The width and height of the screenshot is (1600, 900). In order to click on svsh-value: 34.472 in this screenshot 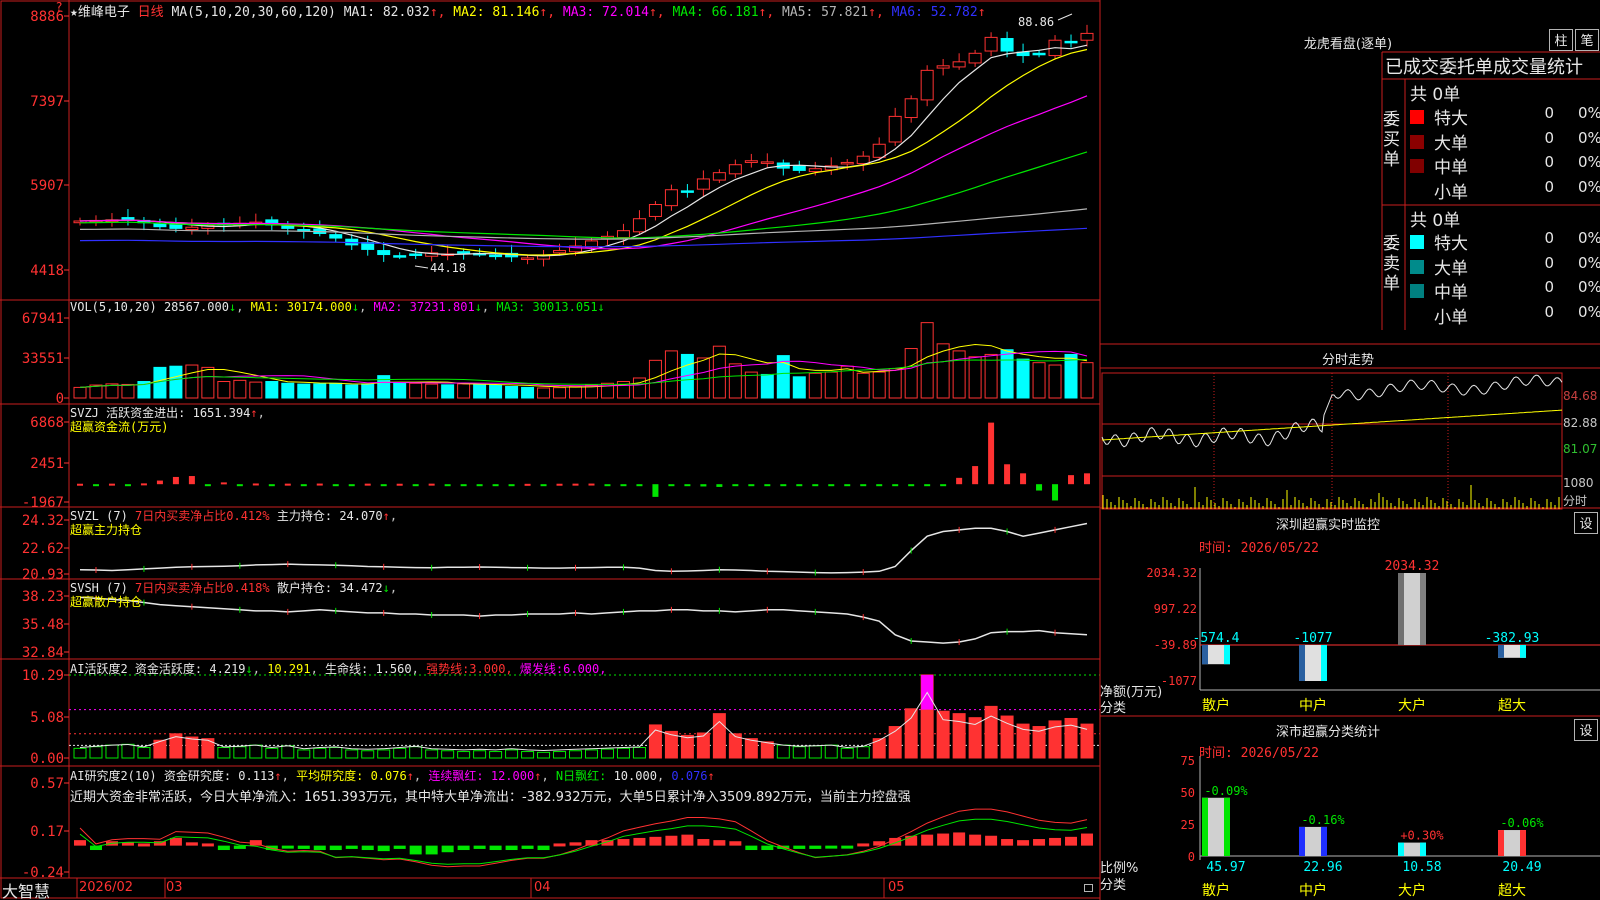, I will do `click(361, 588)`.